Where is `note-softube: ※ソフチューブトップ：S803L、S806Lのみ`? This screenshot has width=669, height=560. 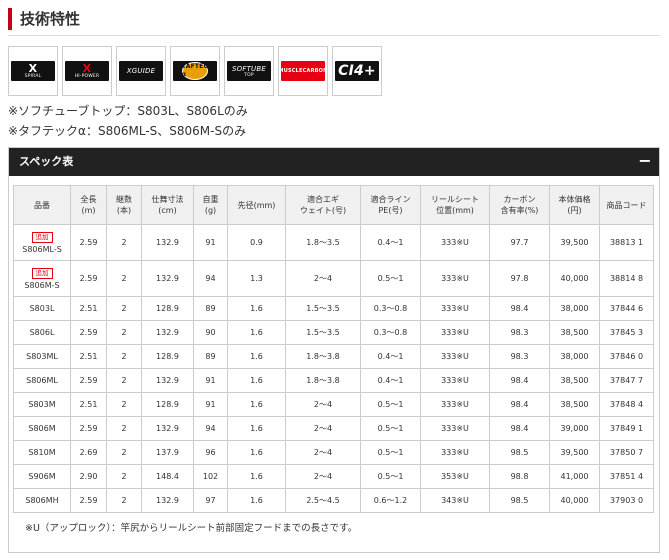
note-softube: ※ソフチューブトップ：S803L、S806Lのみ is located at coordinates (128, 111).